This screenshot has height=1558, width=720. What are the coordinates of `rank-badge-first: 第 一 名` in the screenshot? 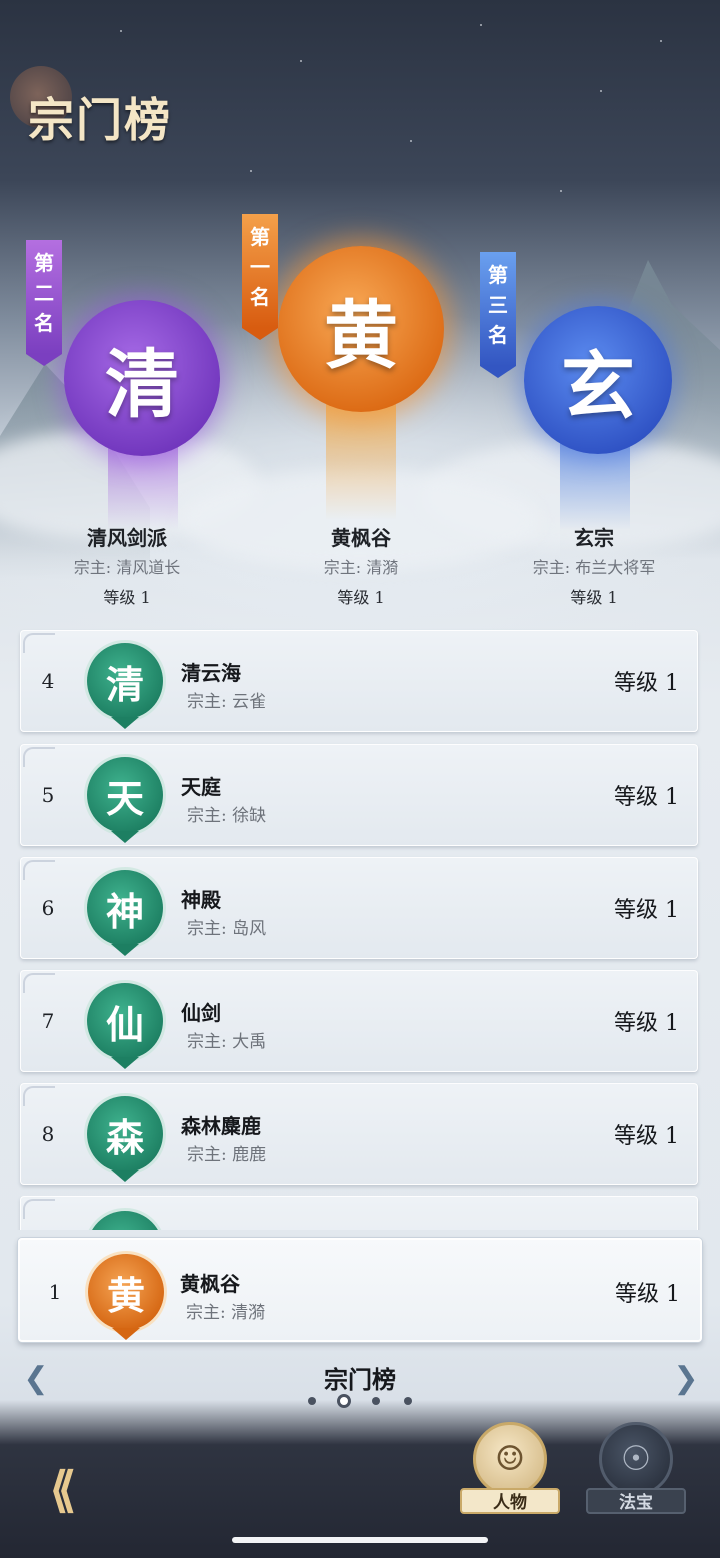 It's located at (260, 277).